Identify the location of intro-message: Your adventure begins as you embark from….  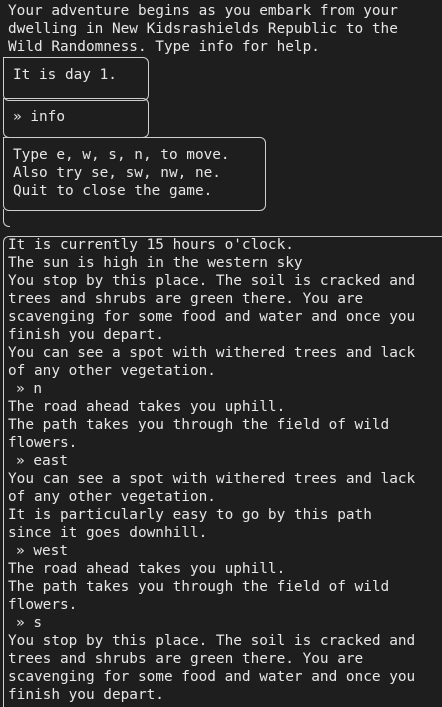
(225, 29).